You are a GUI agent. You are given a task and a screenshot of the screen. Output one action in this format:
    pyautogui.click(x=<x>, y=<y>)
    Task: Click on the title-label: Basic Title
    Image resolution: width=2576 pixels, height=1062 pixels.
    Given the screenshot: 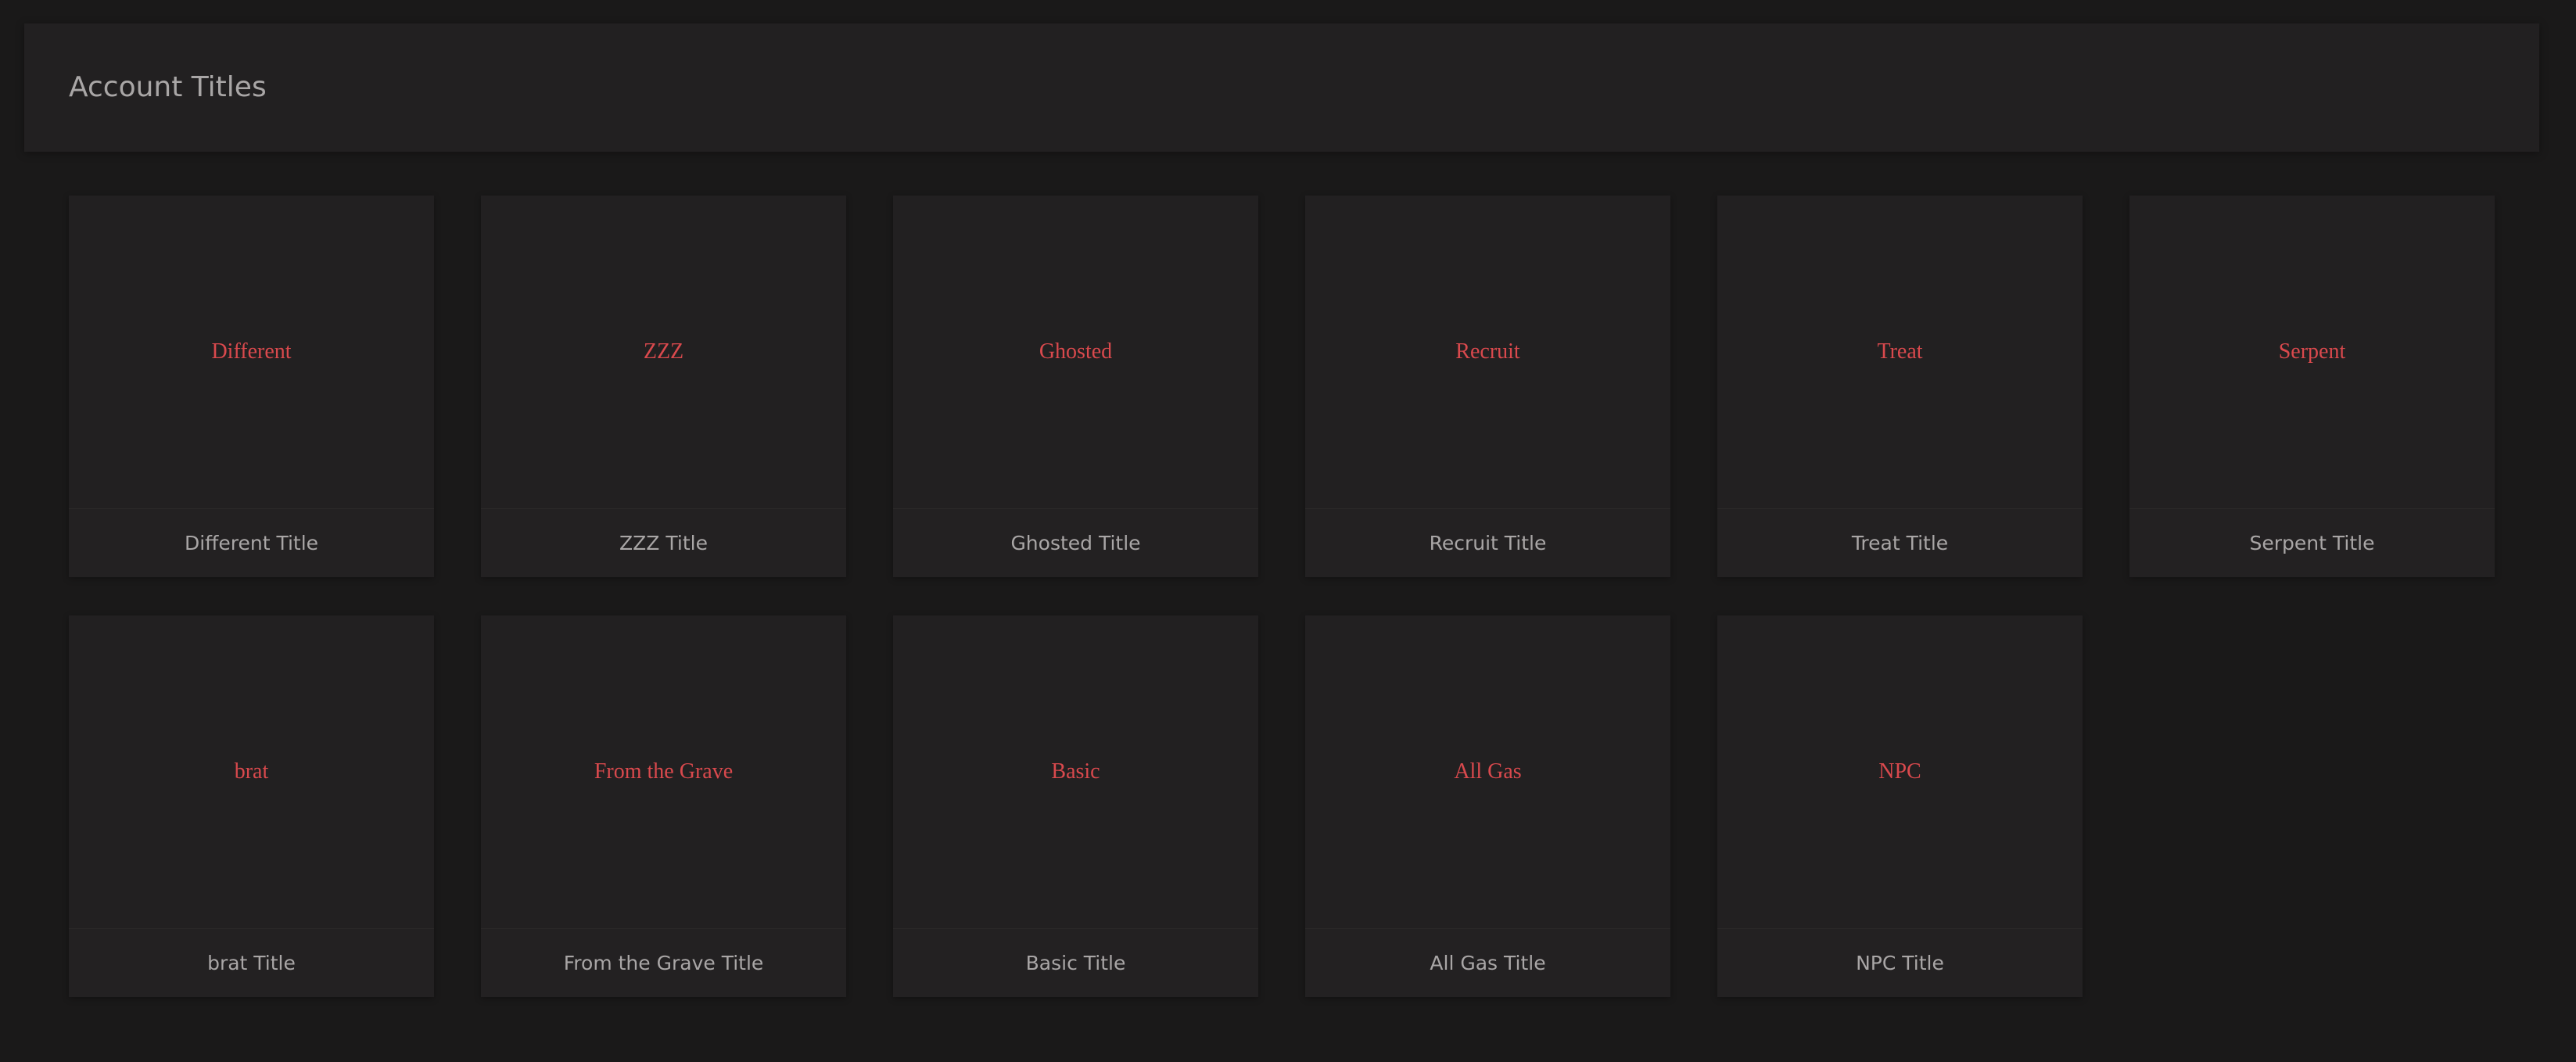 What is the action you would take?
    pyautogui.click(x=1075, y=963)
    